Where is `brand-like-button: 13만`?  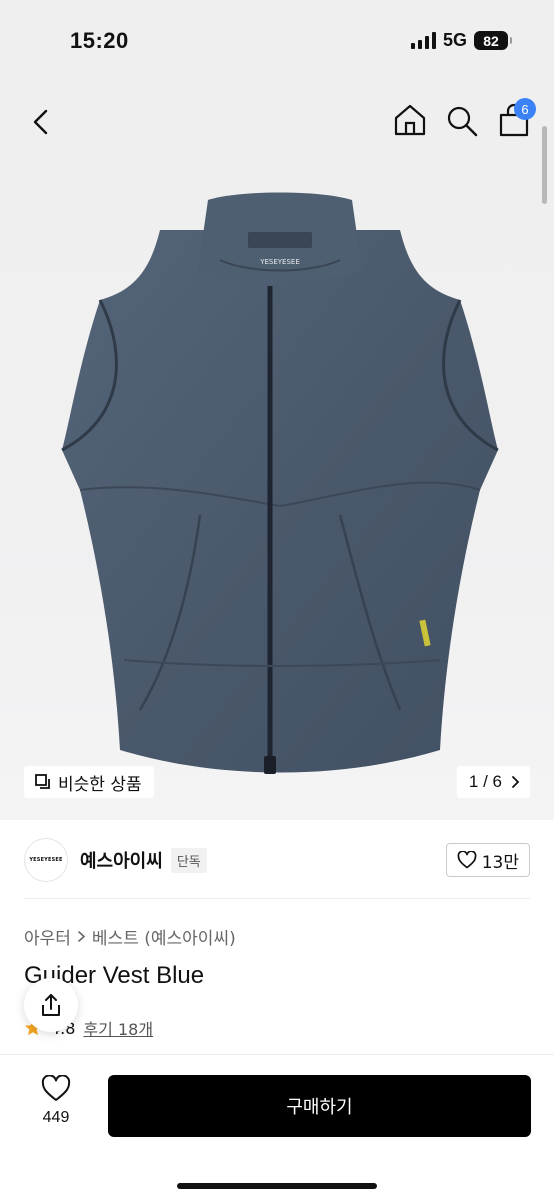 brand-like-button: 13만 is located at coordinates (487, 860).